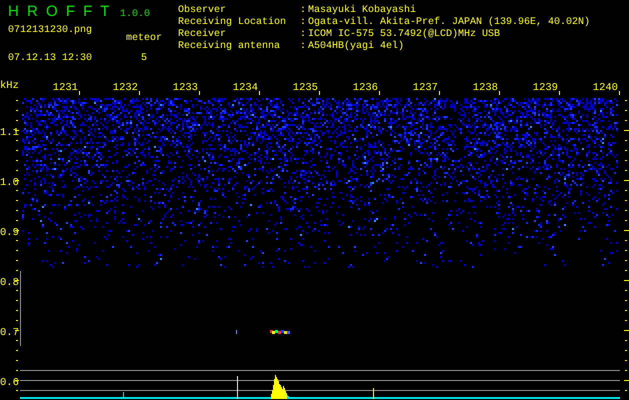 The height and width of the screenshot is (400, 629). I want to click on app-version: 1.0.0, so click(135, 15).